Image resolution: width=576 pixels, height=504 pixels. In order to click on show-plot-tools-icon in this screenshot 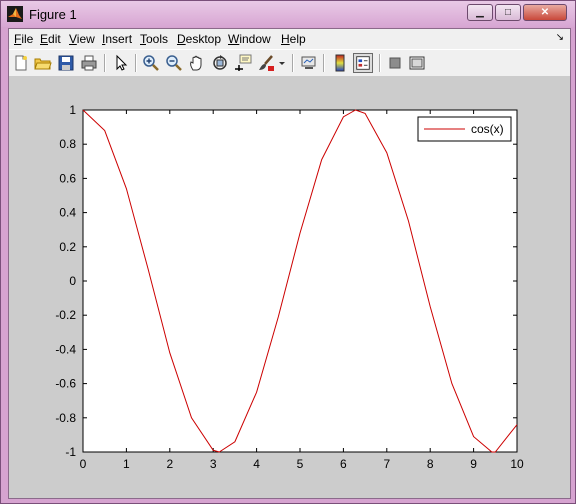, I will do `click(417, 63)`.